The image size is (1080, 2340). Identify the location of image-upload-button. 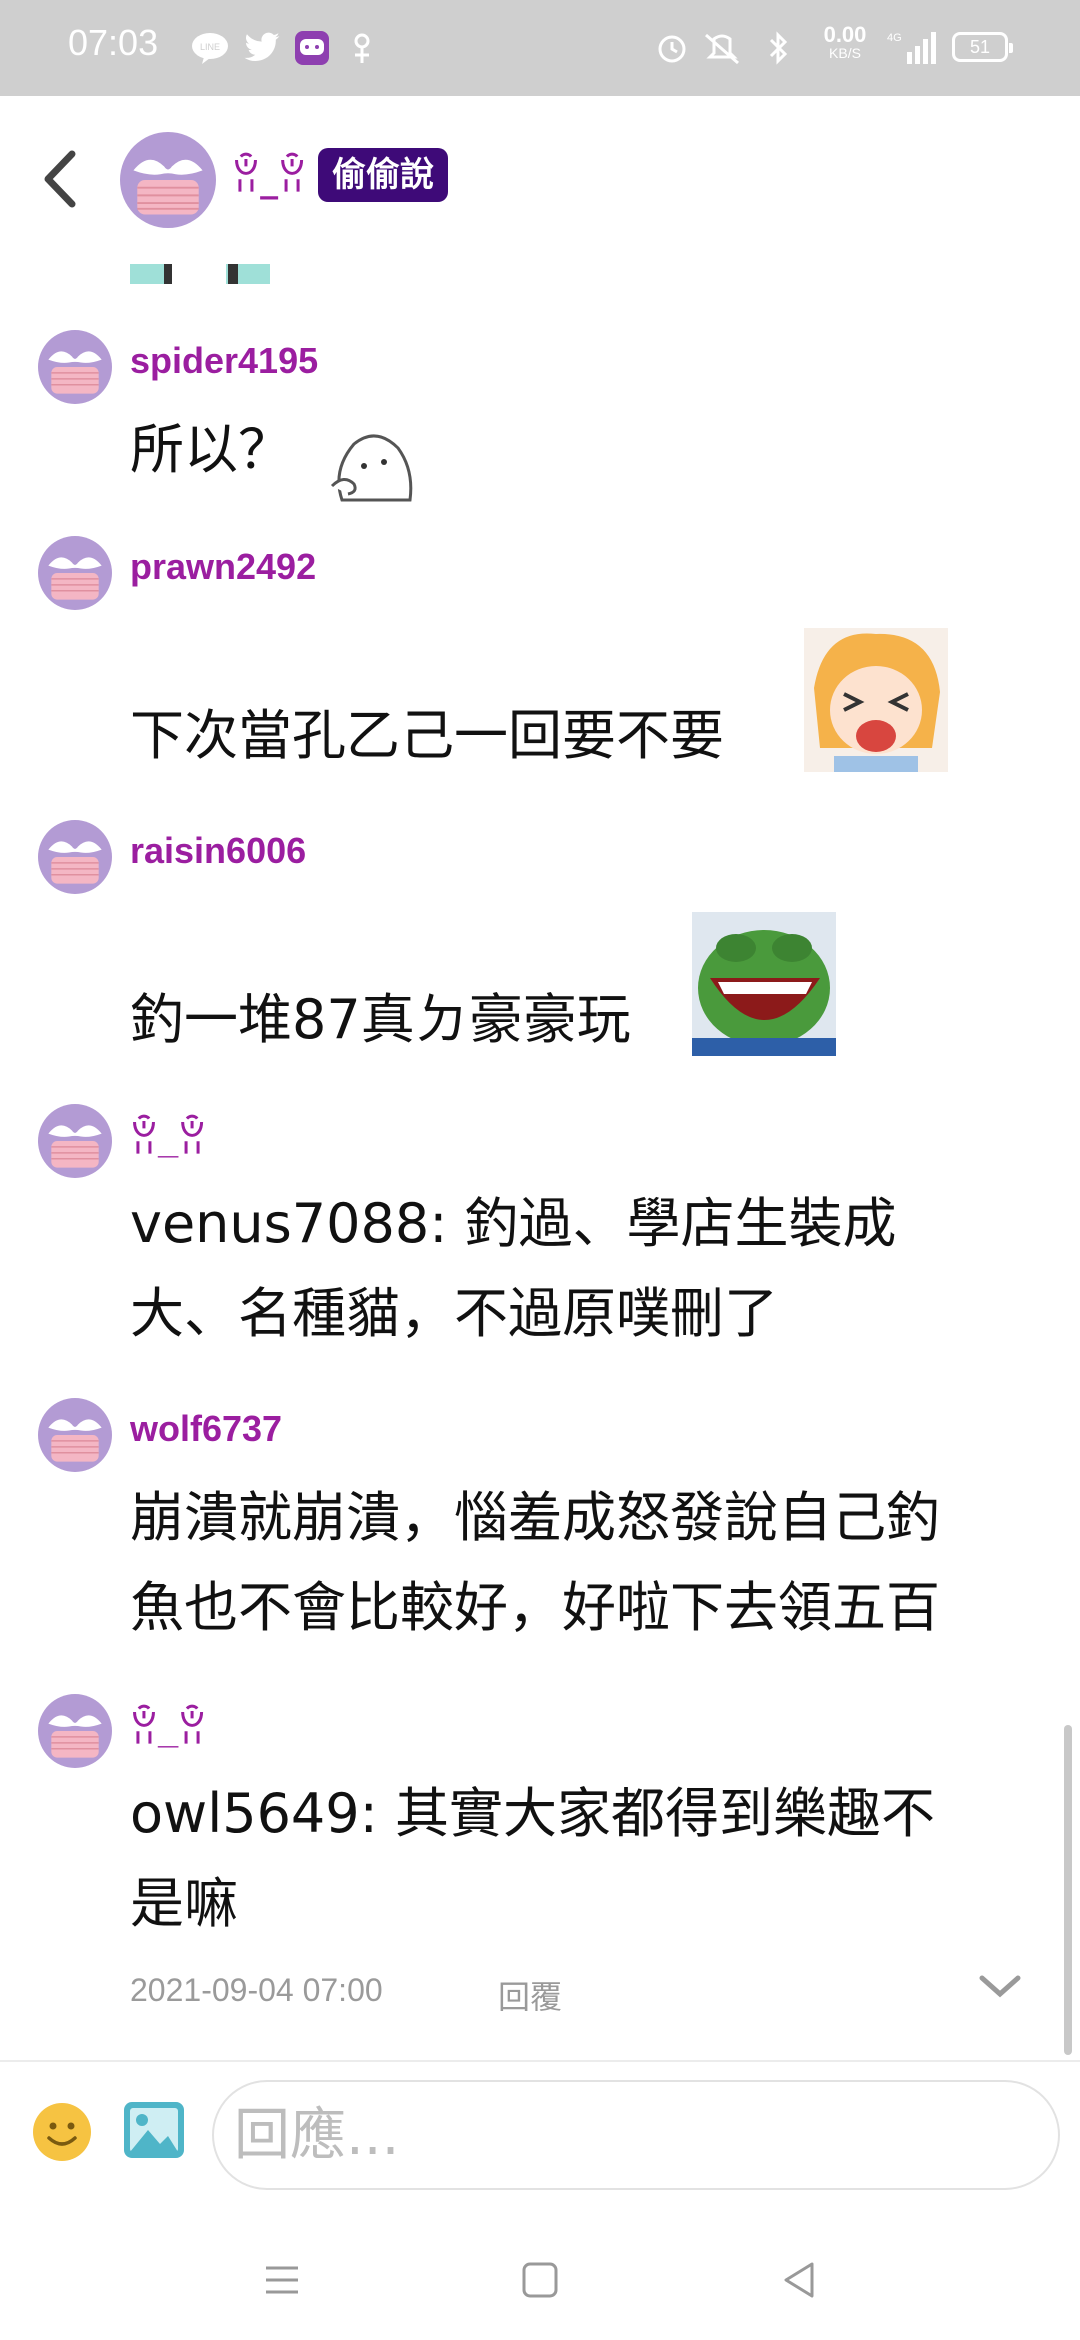
(154, 2130).